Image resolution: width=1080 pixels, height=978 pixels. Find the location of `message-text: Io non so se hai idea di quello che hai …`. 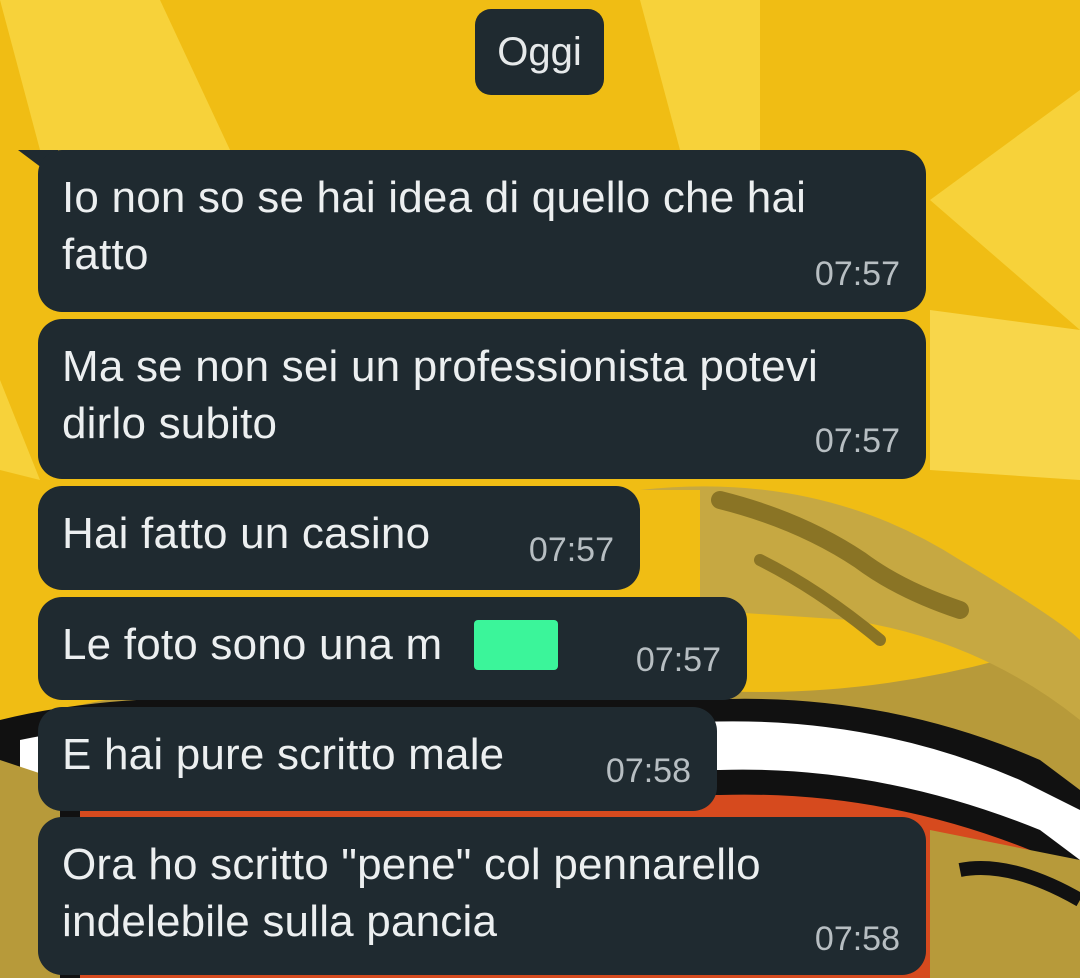

message-text: Io non so se hai idea di quello che hai … is located at coordinates (434, 226).